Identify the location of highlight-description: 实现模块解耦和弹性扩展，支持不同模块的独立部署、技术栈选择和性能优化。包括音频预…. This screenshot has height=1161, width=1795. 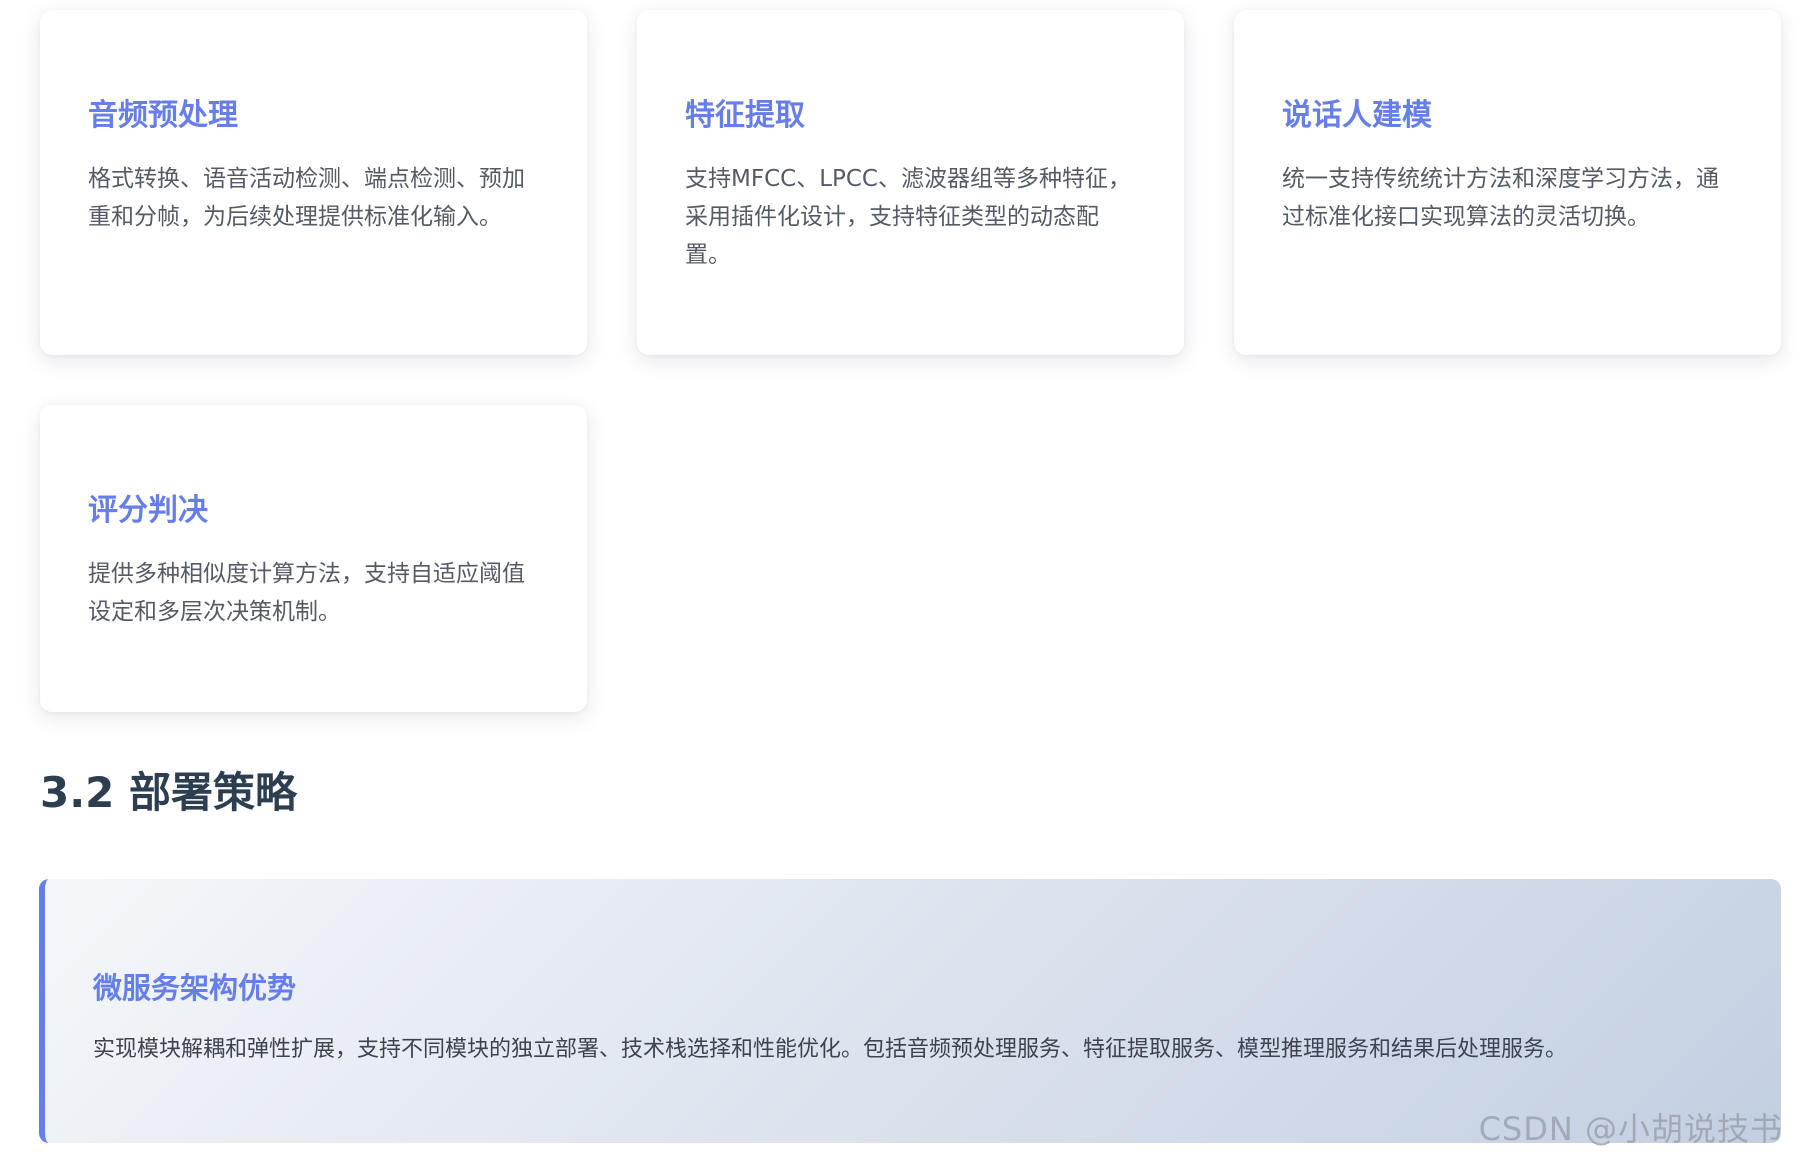
(830, 1049).